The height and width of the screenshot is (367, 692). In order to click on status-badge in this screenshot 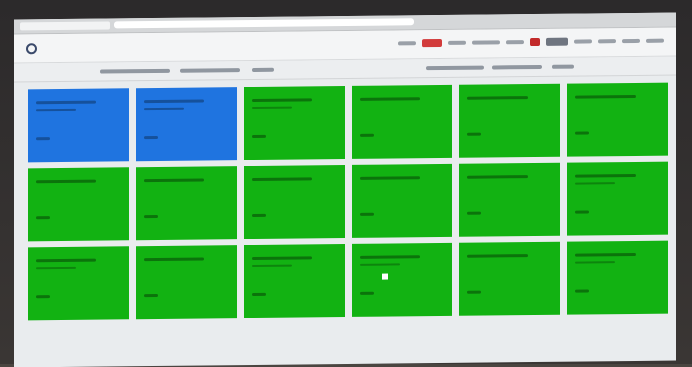, I will do `click(557, 41)`.